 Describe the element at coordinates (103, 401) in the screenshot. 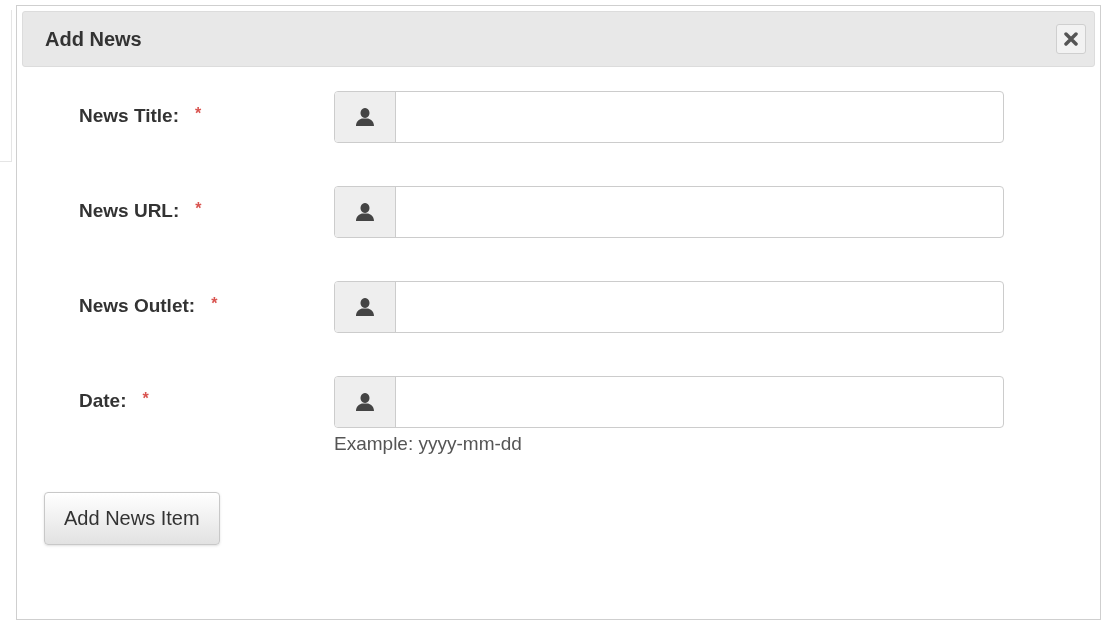

I see `field-label: Date:` at that location.